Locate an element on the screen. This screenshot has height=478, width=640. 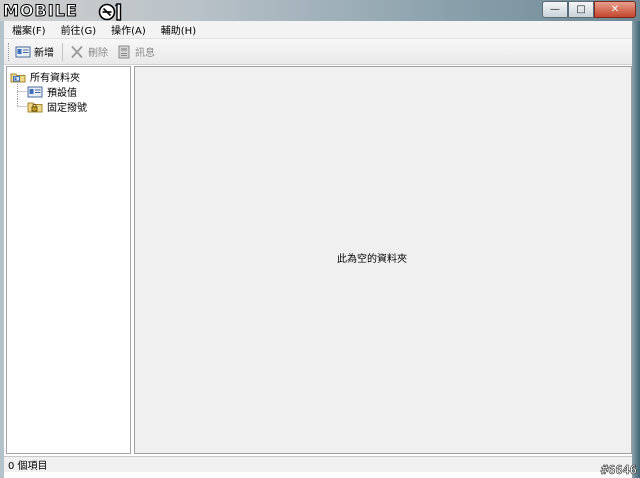
tree-item-defaults: 預設值 is located at coordinates (68, 91).